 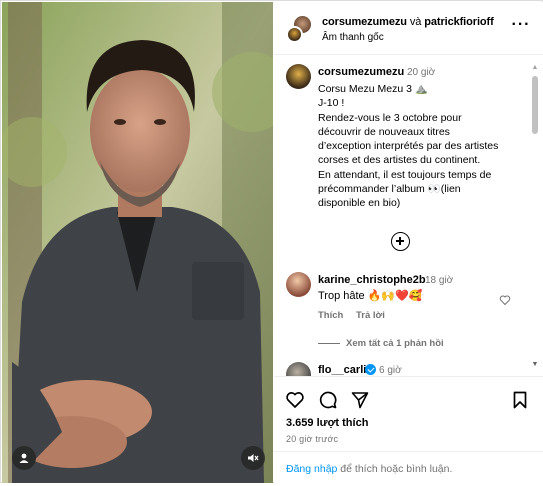 What do you see at coordinates (370, 369) in the screenshot?
I see `verified-badge-icon` at bounding box center [370, 369].